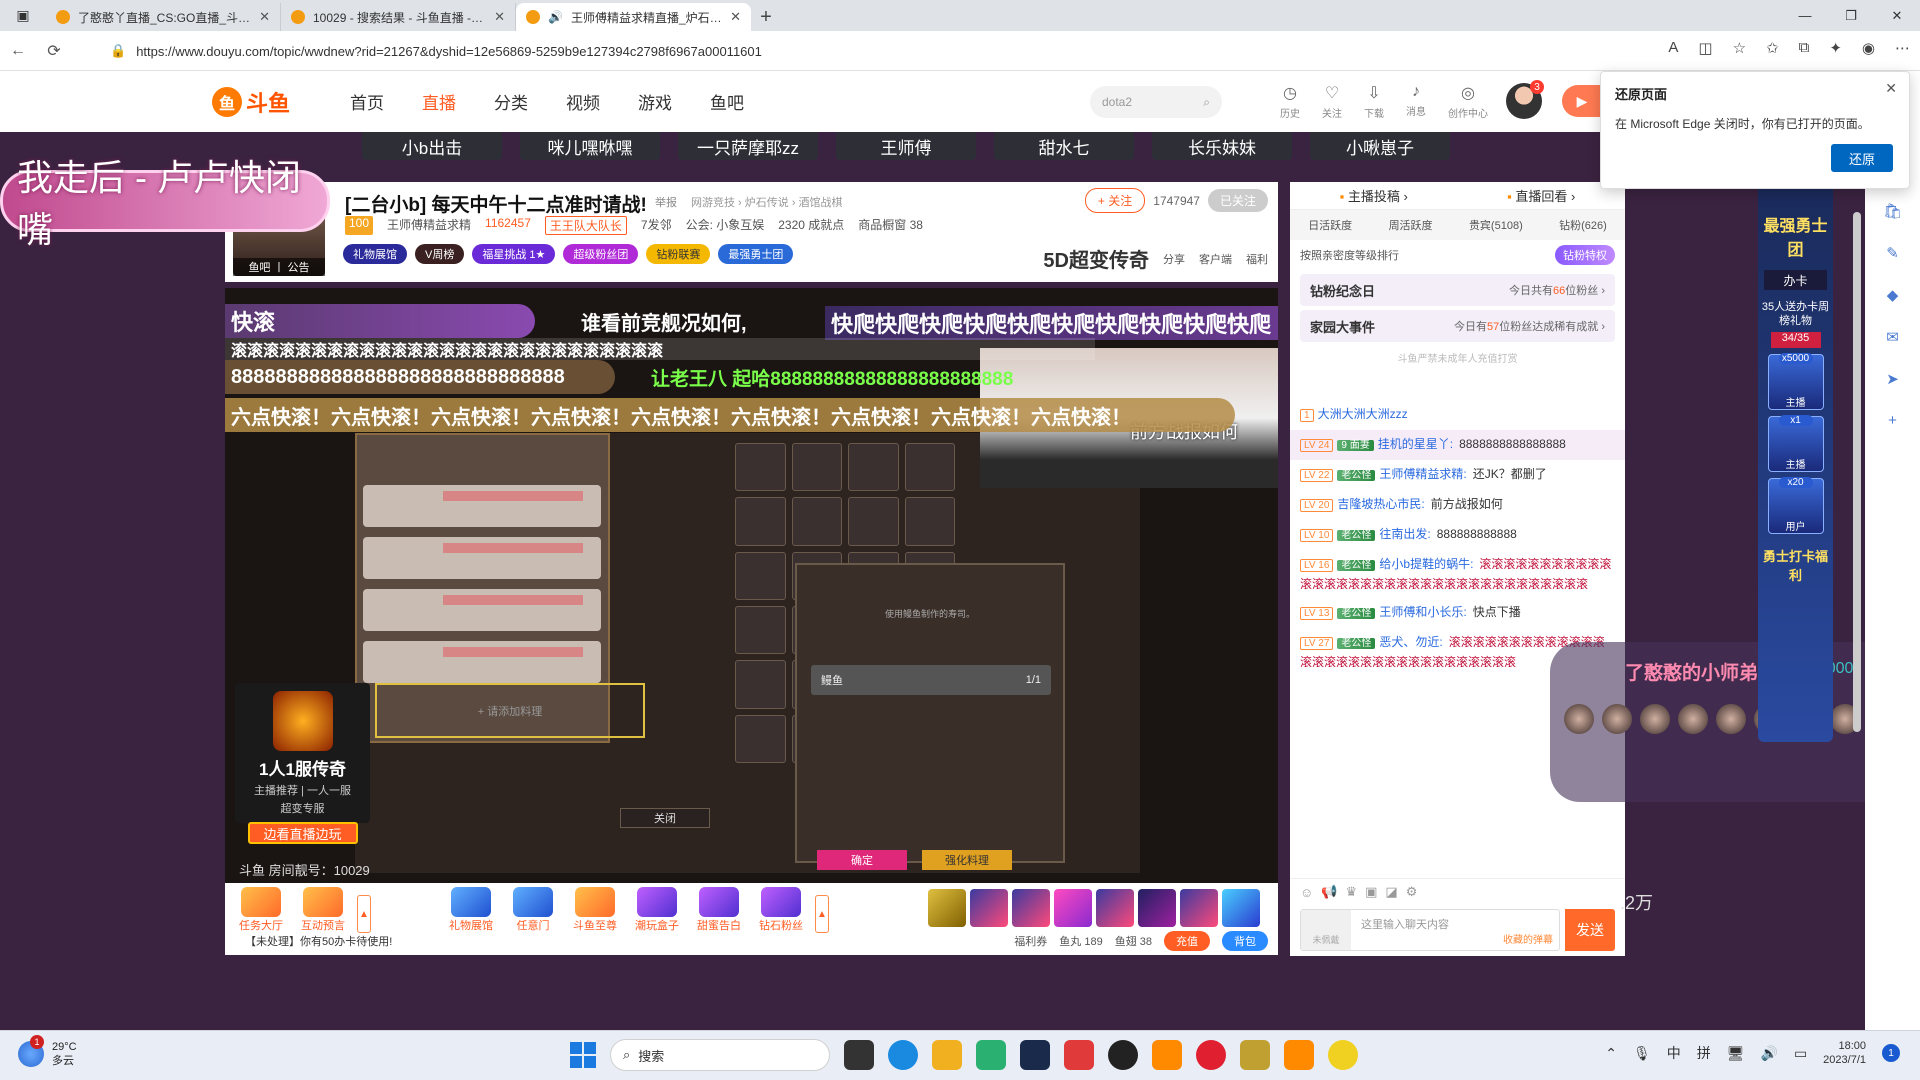 The width and height of the screenshot is (1920, 1080). What do you see at coordinates (375, 254) in the screenshot?
I see `tag-gift-hall: 礼物展馆` at bounding box center [375, 254].